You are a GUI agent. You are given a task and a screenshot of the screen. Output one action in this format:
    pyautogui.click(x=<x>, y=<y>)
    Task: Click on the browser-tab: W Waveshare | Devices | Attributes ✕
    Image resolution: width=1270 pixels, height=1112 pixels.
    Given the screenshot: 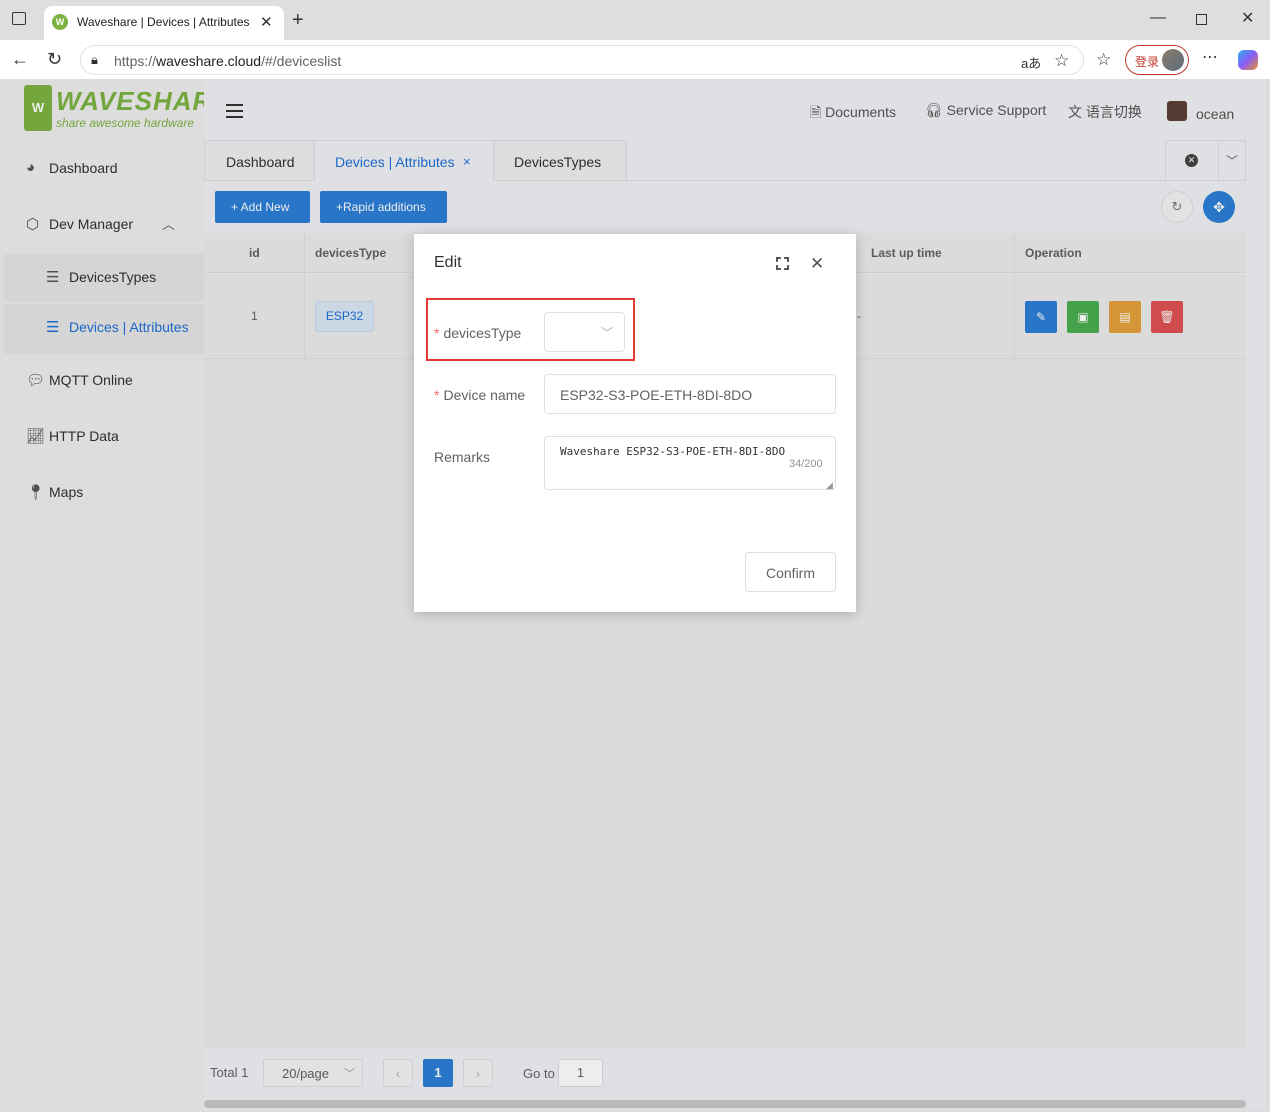 What is the action you would take?
    pyautogui.click(x=164, y=23)
    